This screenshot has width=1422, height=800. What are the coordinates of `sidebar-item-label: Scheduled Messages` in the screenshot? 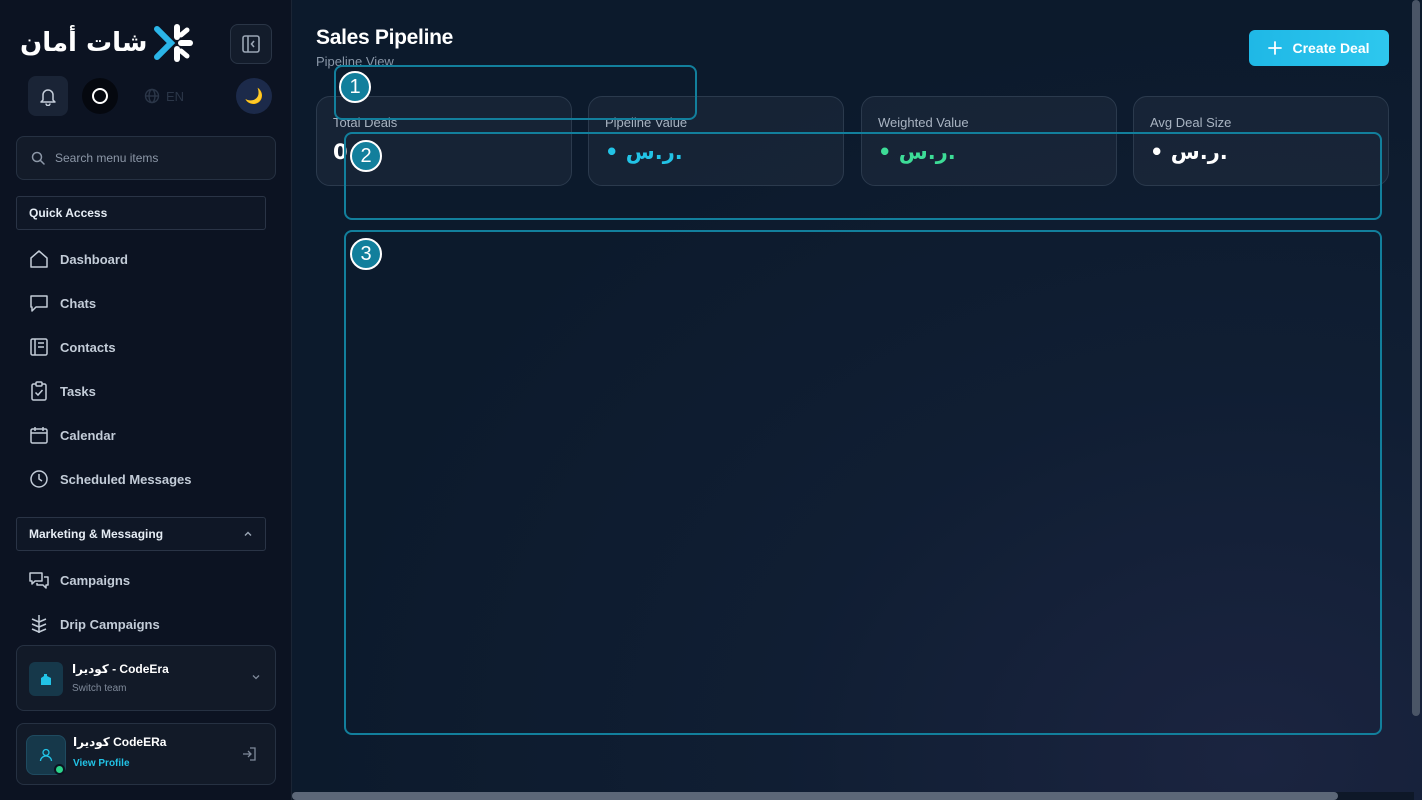 It's located at (126, 479).